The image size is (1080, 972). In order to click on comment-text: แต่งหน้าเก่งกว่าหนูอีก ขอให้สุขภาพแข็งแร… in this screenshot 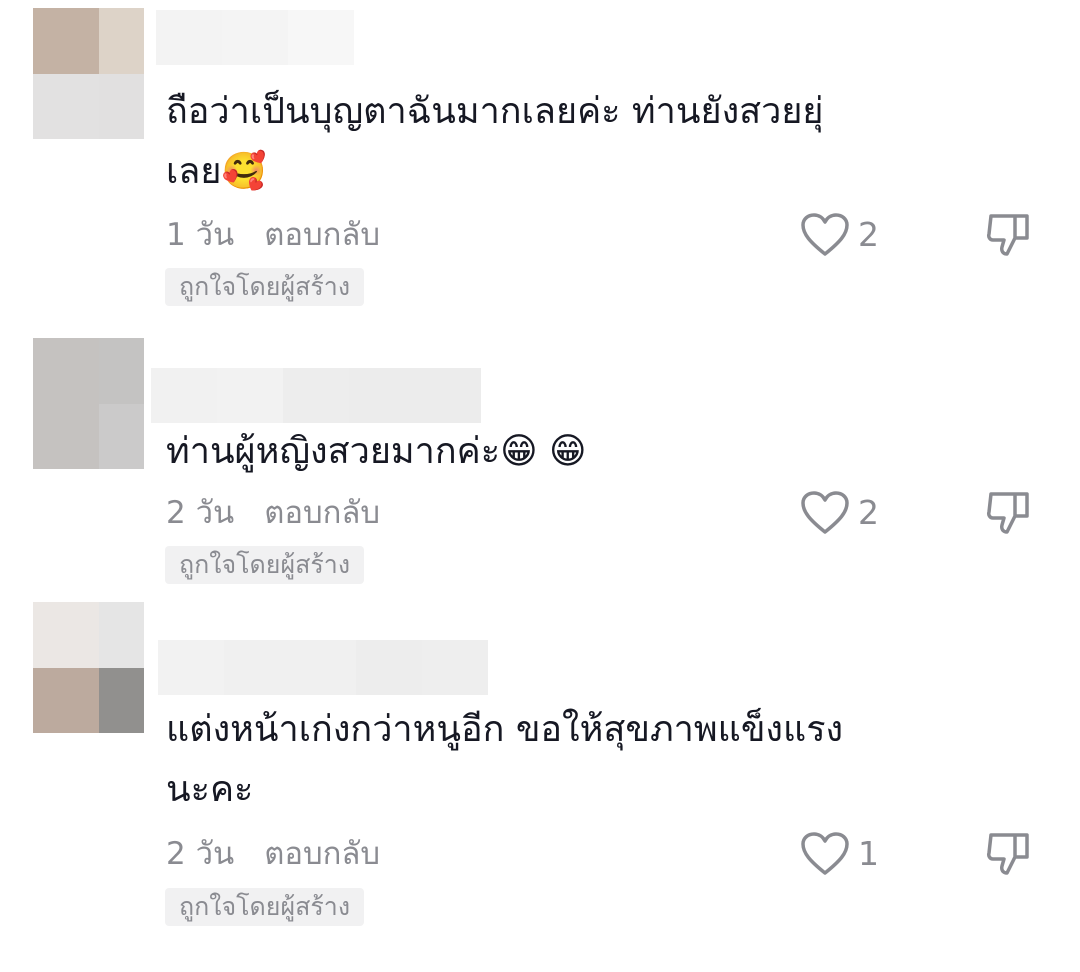, I will do `click(505, 759)`.